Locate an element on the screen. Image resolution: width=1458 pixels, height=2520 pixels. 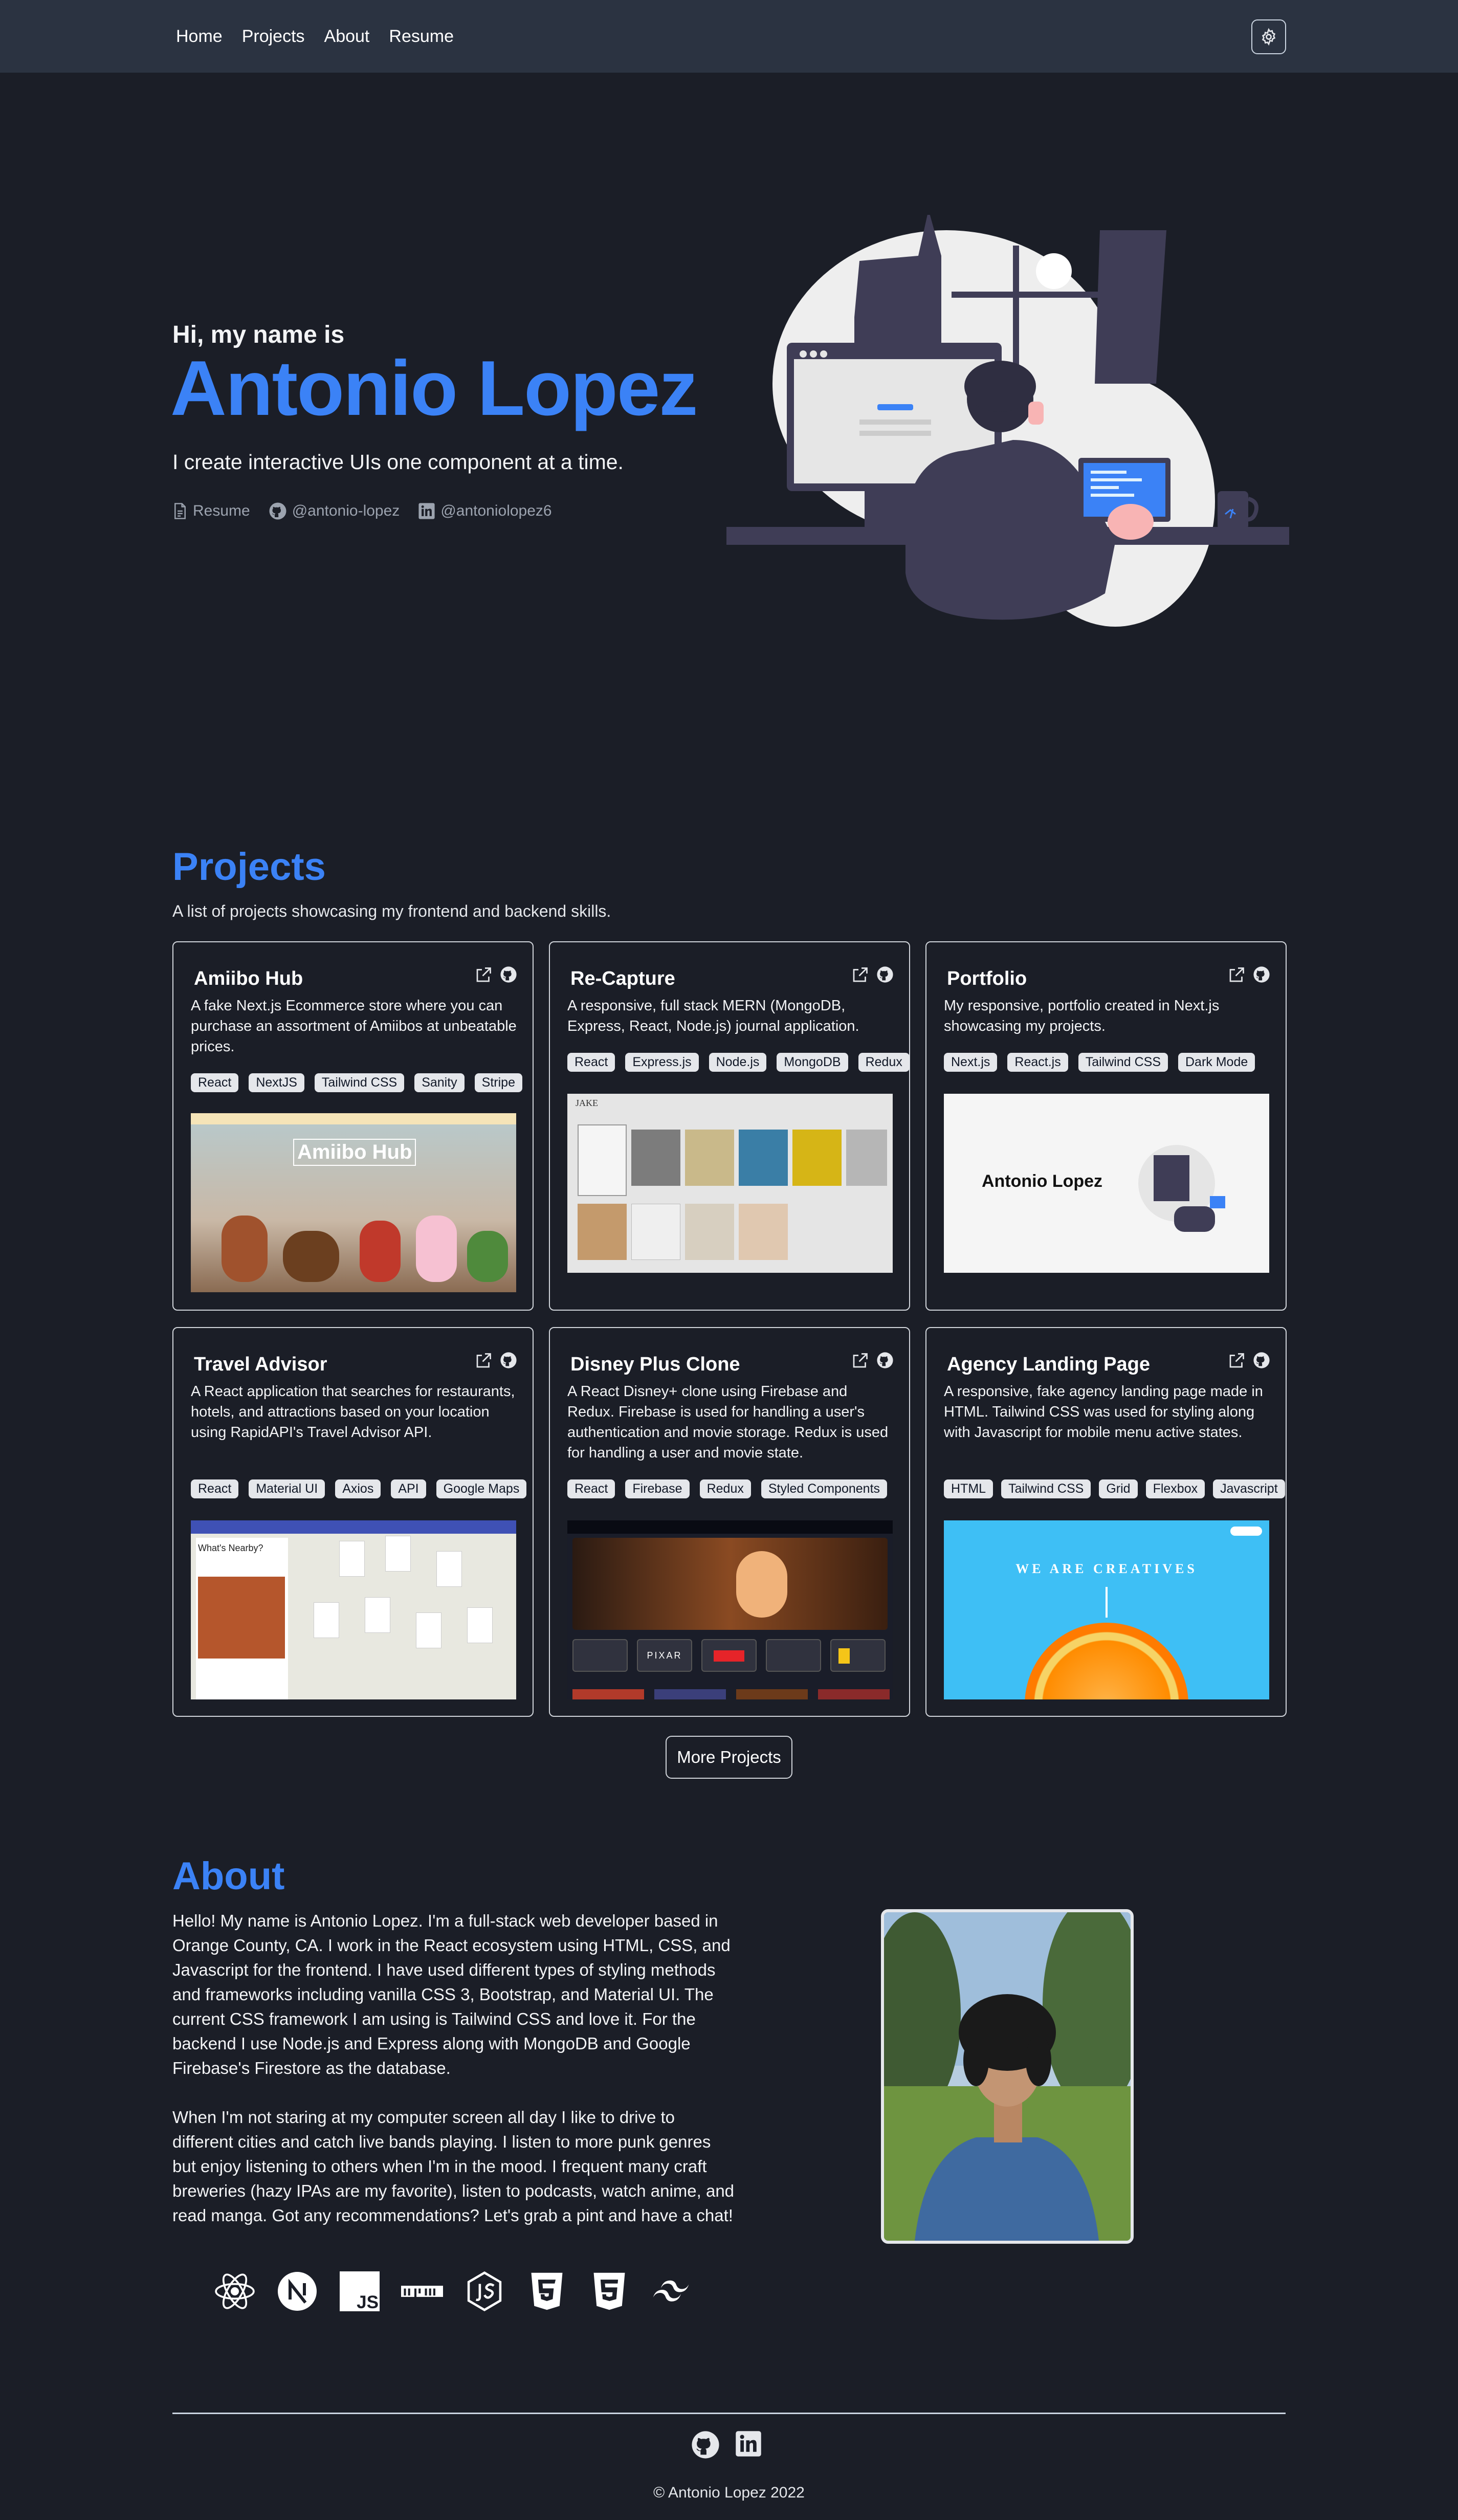
svg-text: JS is located at coordinates (368, 2301).